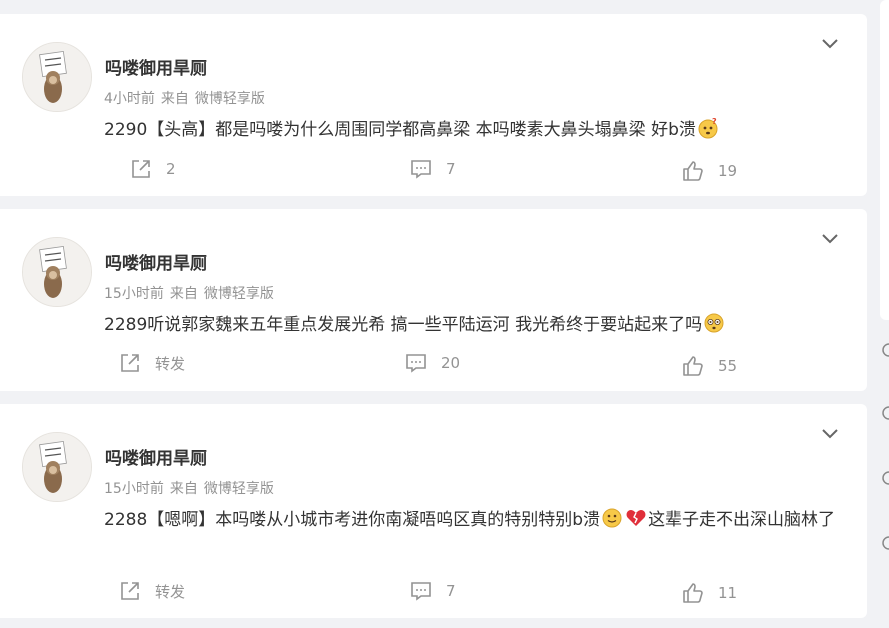  What do you see at coordinates (612, 518) in the screenshot?
I see `smile-face-icon` at bounding box center [612, 518].